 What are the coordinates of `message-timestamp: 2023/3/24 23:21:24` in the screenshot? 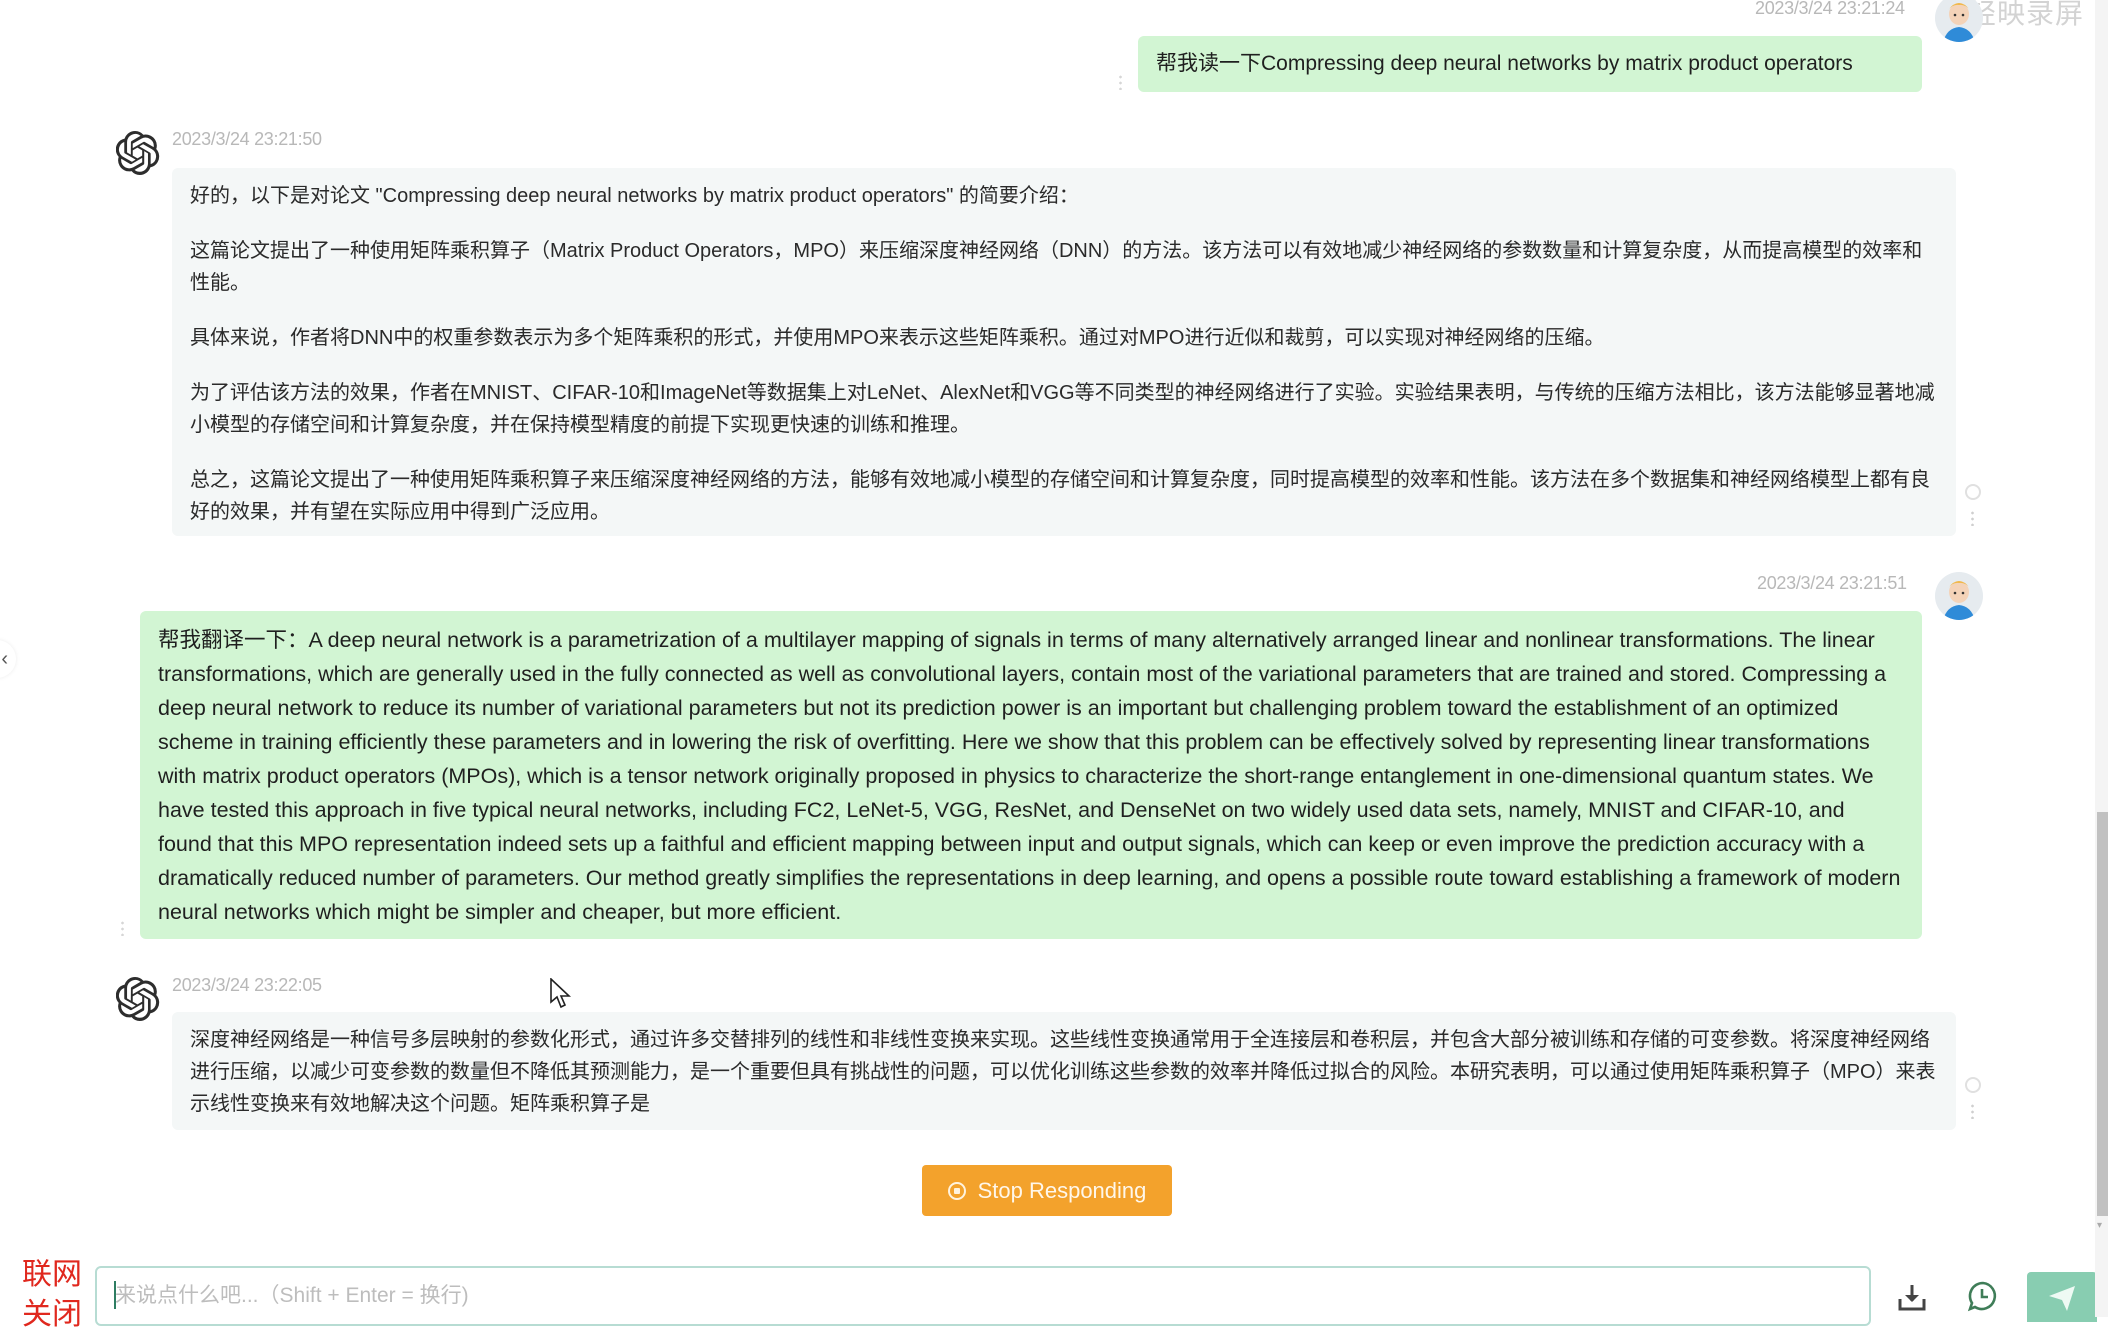 It's located at (1830, 9).